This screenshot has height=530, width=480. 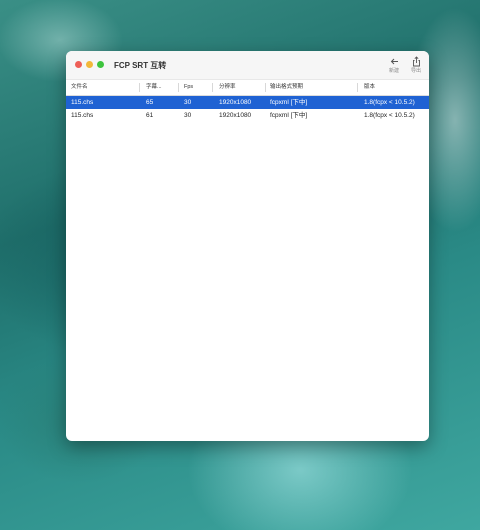 What do you see at coordinates (393, 71) in the screenshot?
I see `import-label: 新建` at bounding box center [393, 71].